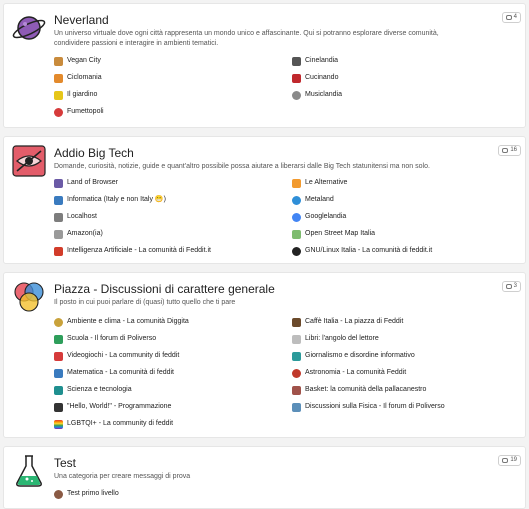 This screenshot has height=509, width=529. Describe the element at coordinates (121, 322) in the screenshot. I see `subcategory-link: Ambiente e clima - La comunità Diggita` at that location.